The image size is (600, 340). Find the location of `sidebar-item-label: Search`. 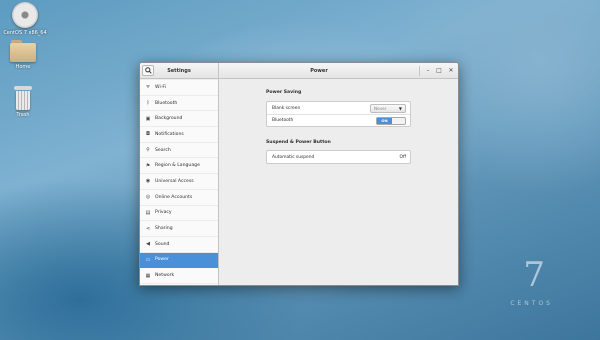

sidebar-item-label: Search is located at coordinates (163, 150).